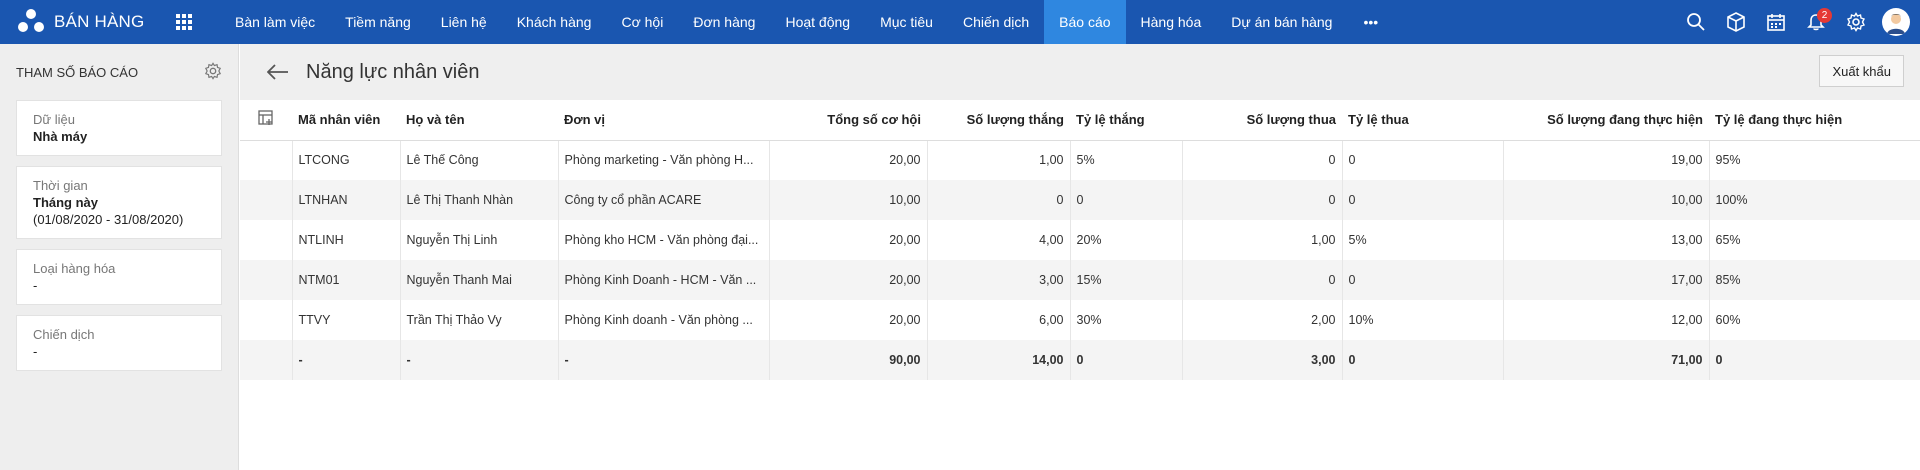 This screenshot has width=1920, height=470. I want to click on param-date-range: (01/08/2020 - 31/08/2020), so click(108, 219).